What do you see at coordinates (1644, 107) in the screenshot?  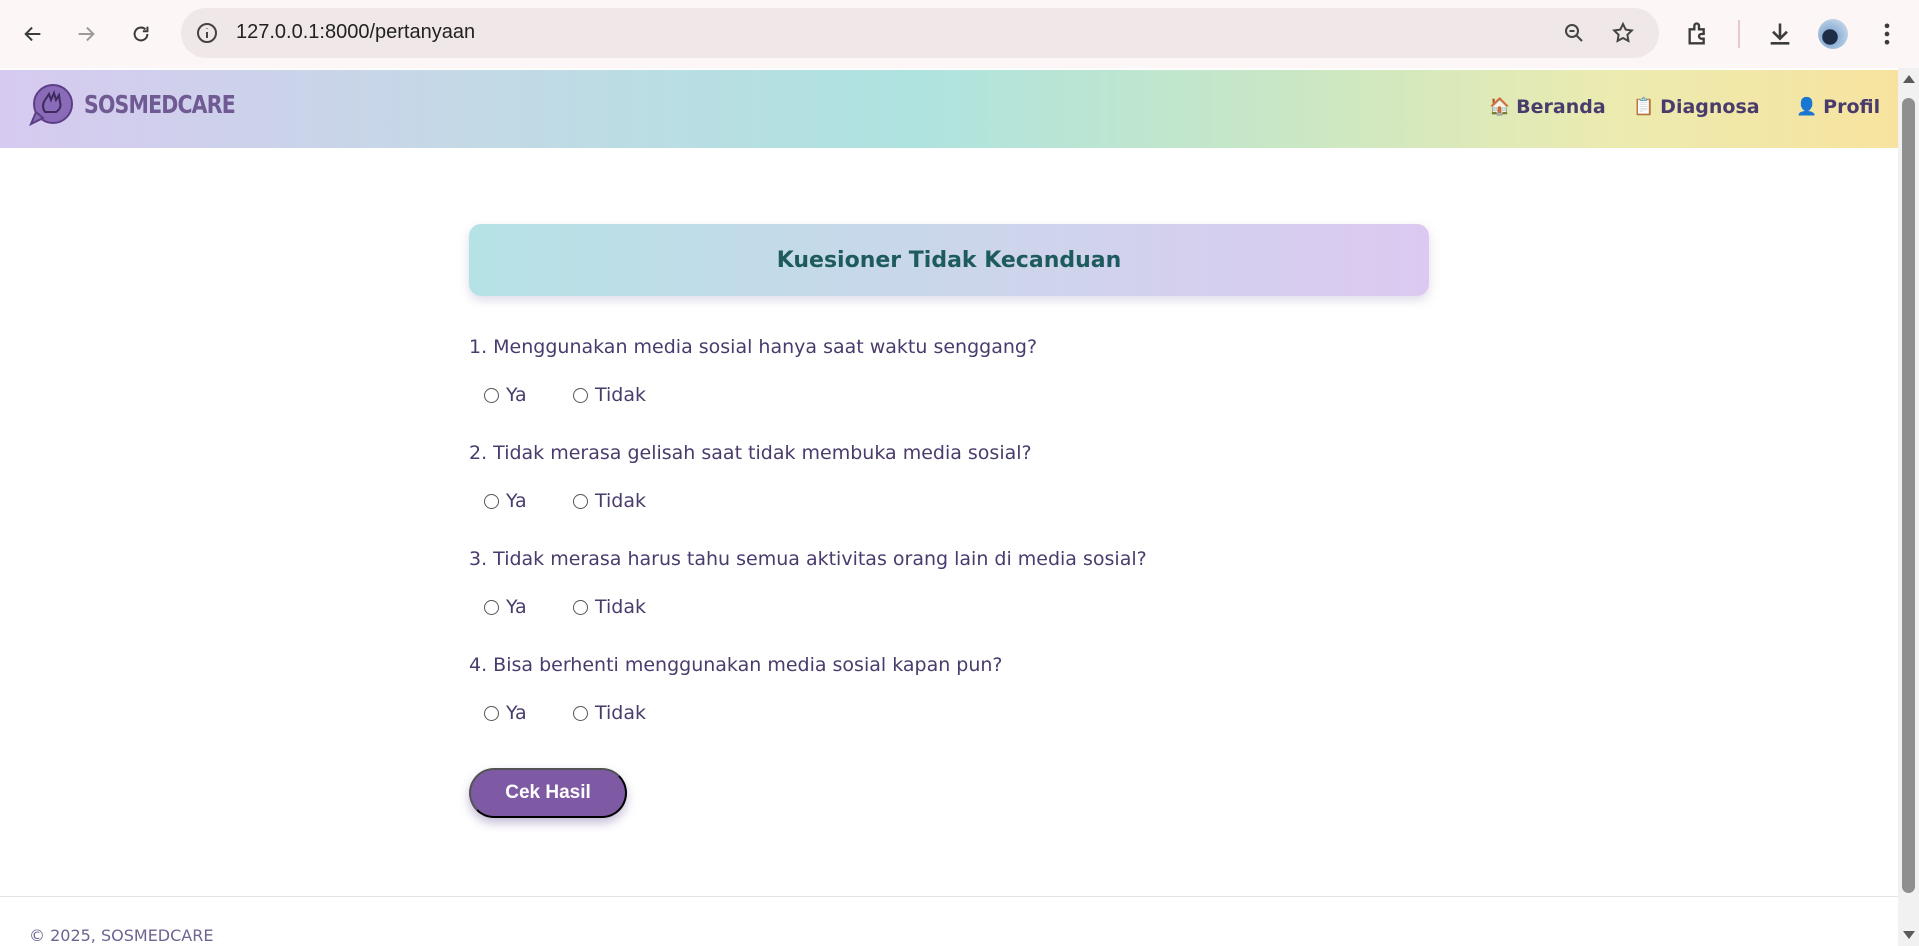 I see `clipboard-icon: 📋` at bounding box center [1644, 107].